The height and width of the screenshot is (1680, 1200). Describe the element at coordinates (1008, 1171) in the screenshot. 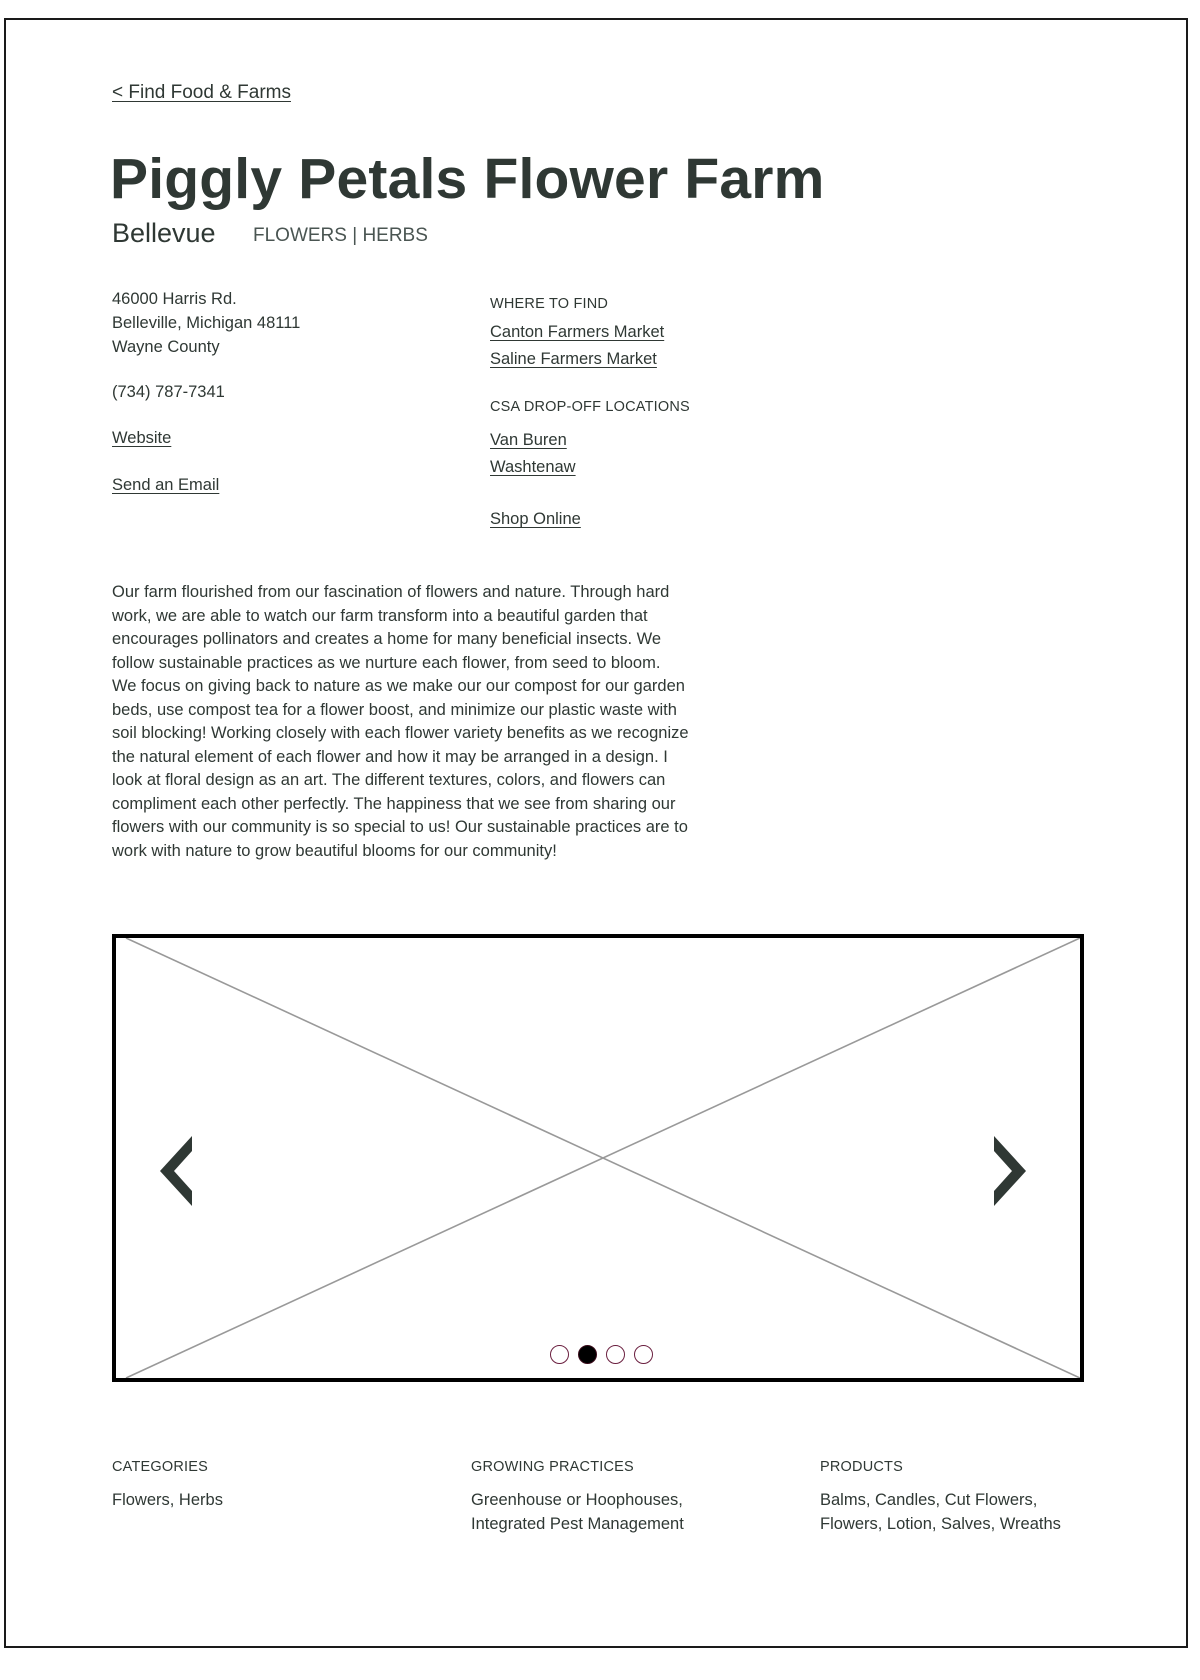

I see `chevron-right-icon` at that location.